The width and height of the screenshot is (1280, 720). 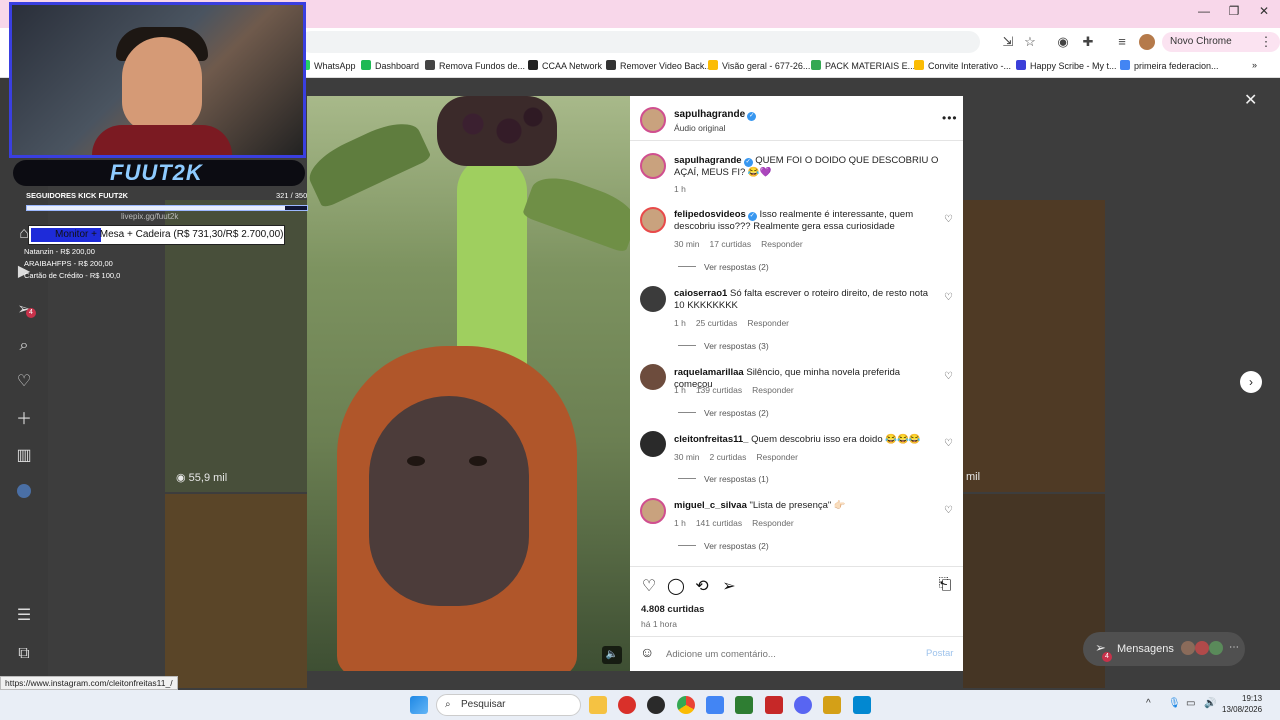 What do you see at coordinates (390, 65) in the screenshot?
I see `bookmark-dashboard: Dashboard` at bounding box center [390, 65].